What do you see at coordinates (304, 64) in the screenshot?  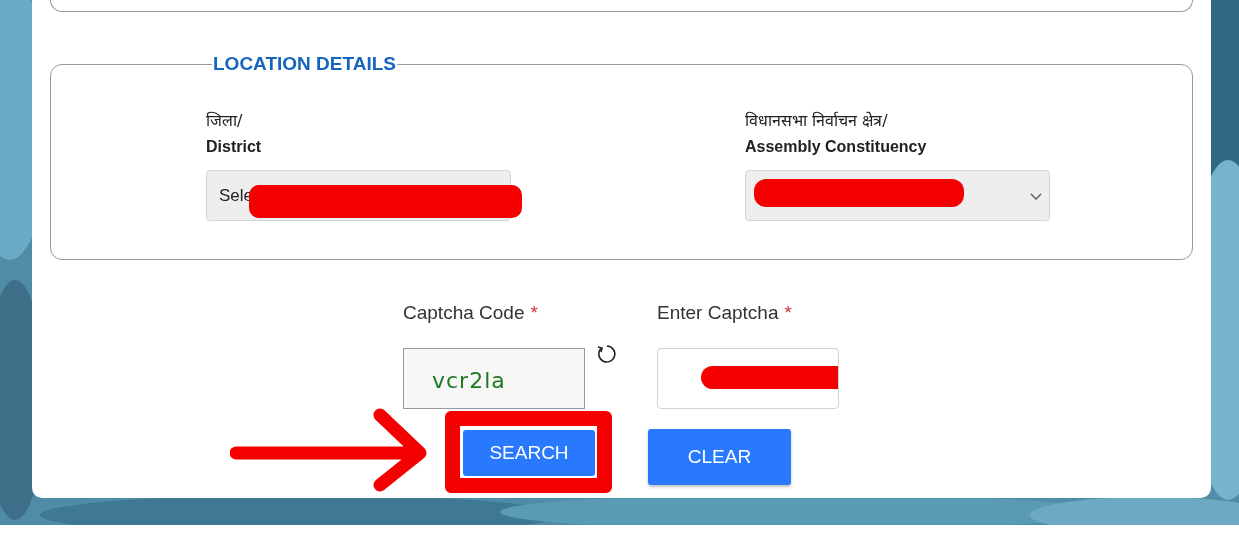 I see `section-title: LOCATION DETAILS` at bounding box center [304, 64].